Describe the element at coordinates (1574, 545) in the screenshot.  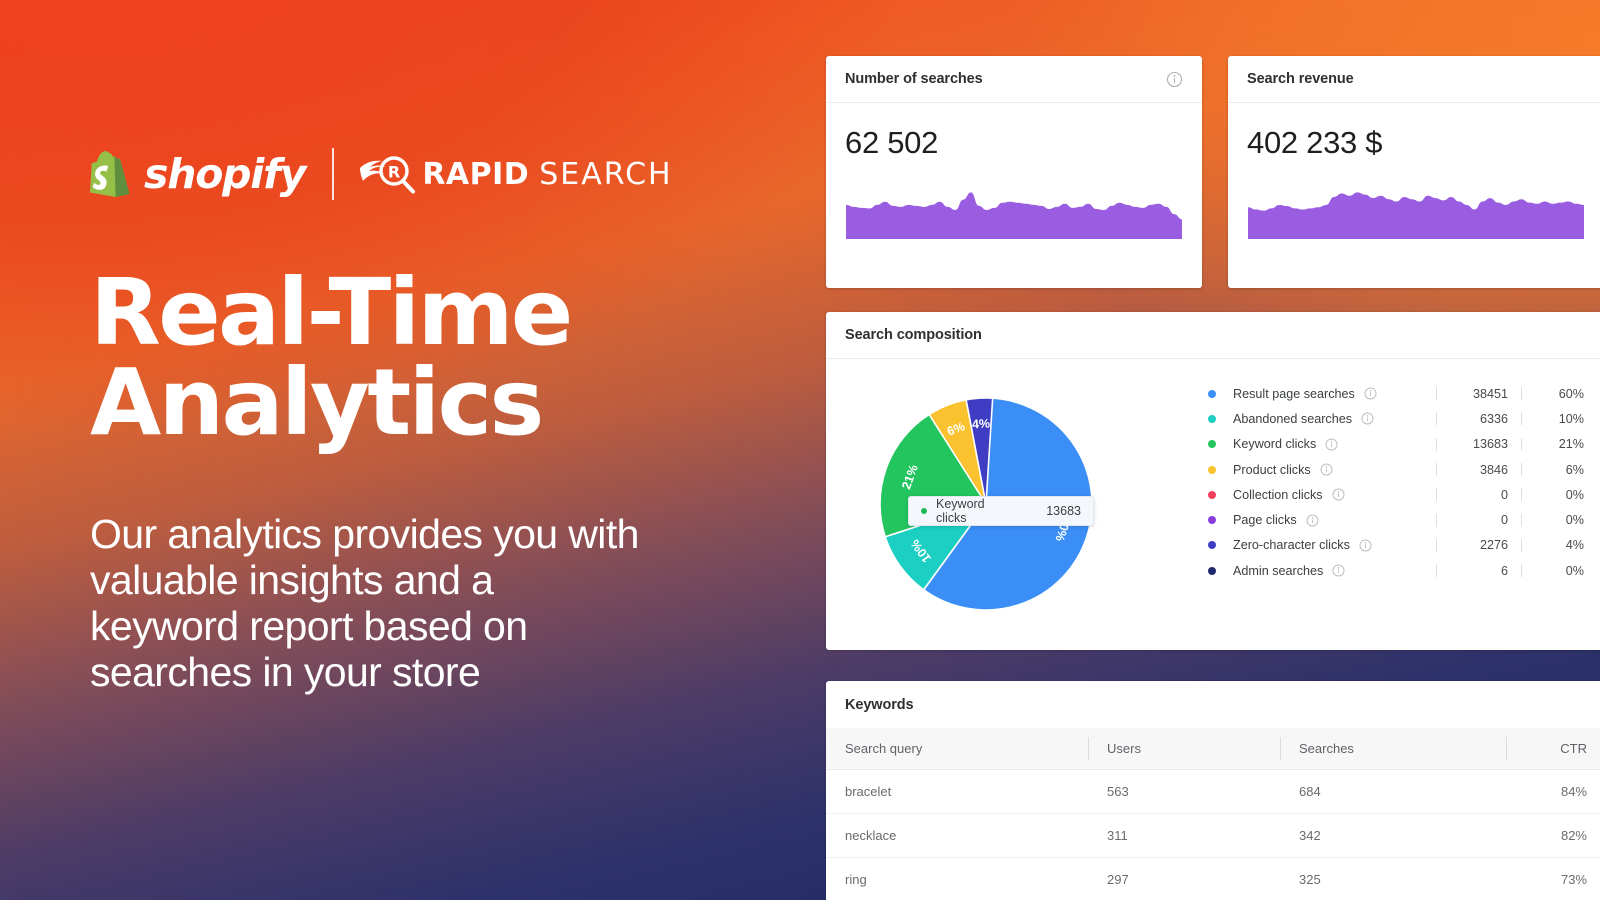
I see `legend-percent: 4%` at that location.